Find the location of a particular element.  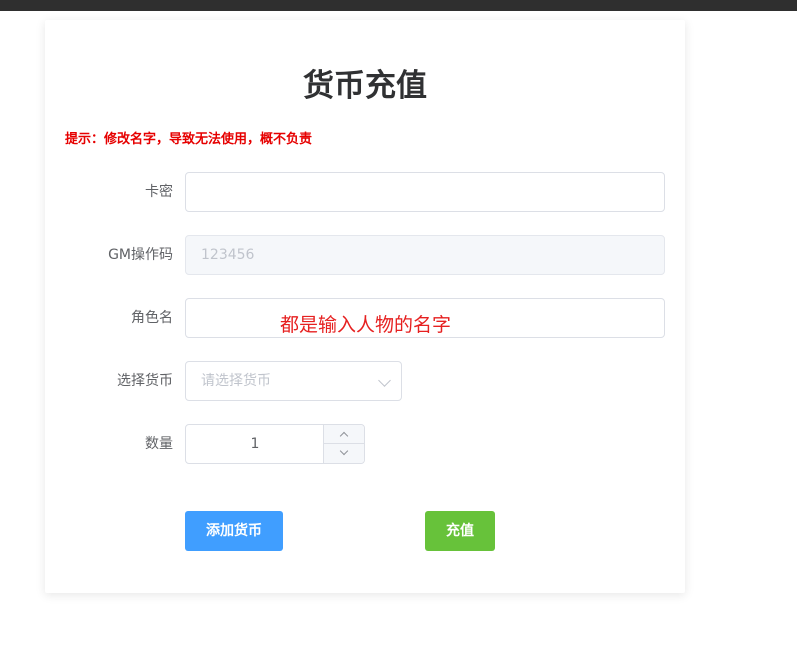

card-key-label: 卡密 is located at coordinates (159, 192).